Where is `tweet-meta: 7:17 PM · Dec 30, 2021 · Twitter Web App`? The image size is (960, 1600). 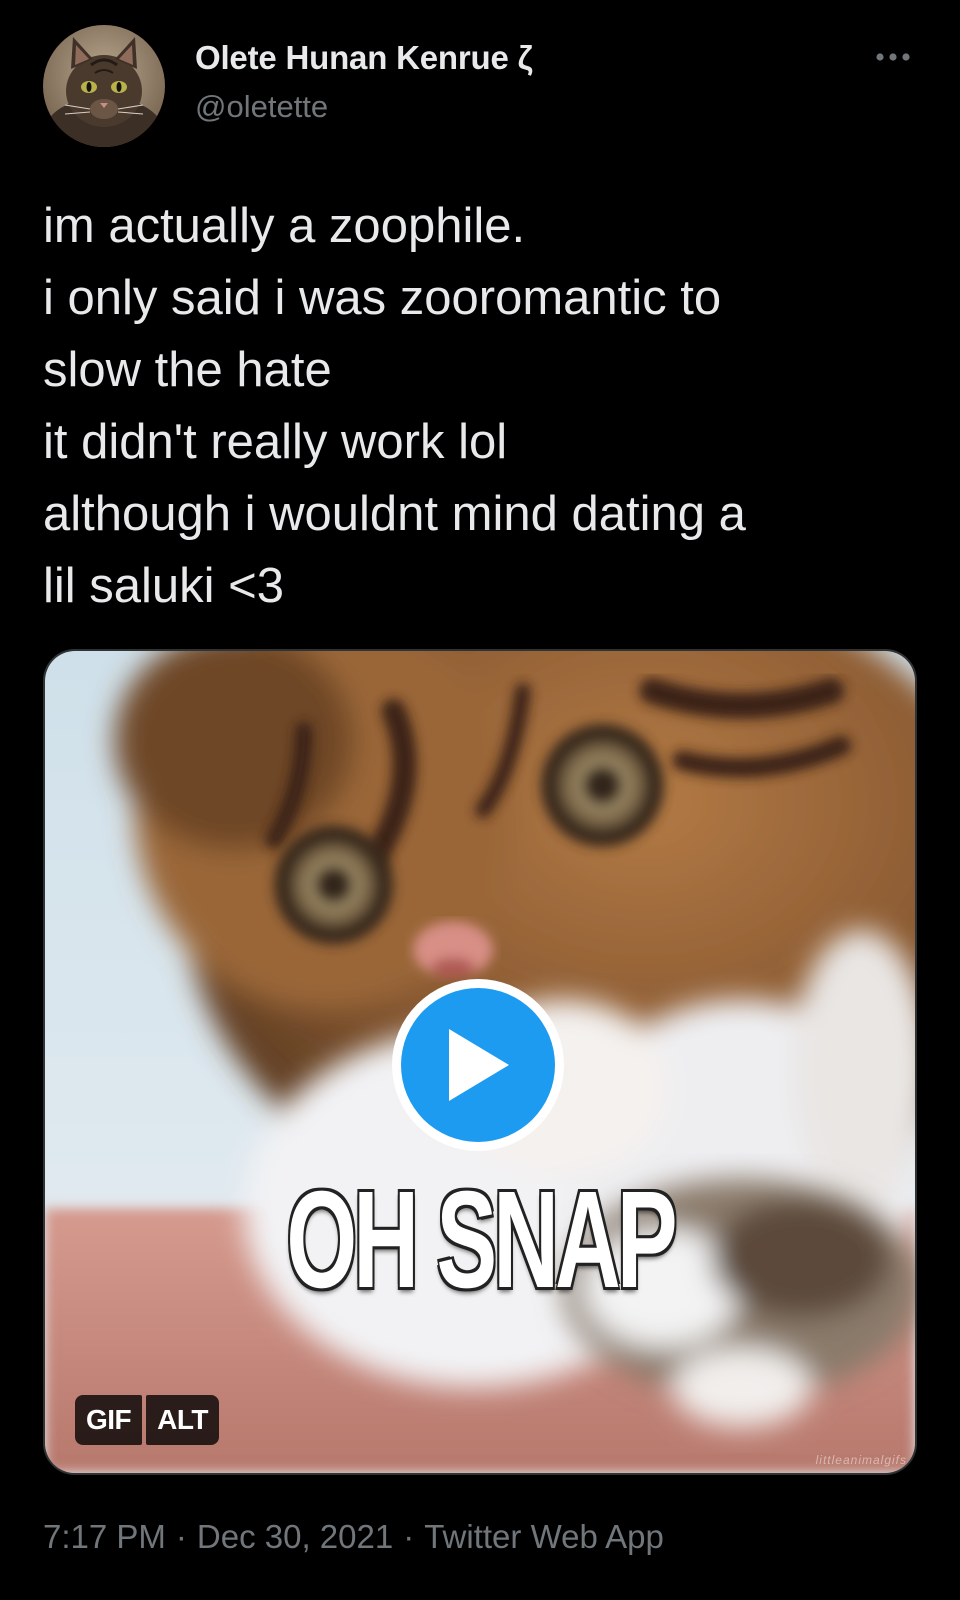
tweet-meta: 7:17 PM · Dec 30, 2021 · Twitter Web App is located at coordinates (353, 1537).